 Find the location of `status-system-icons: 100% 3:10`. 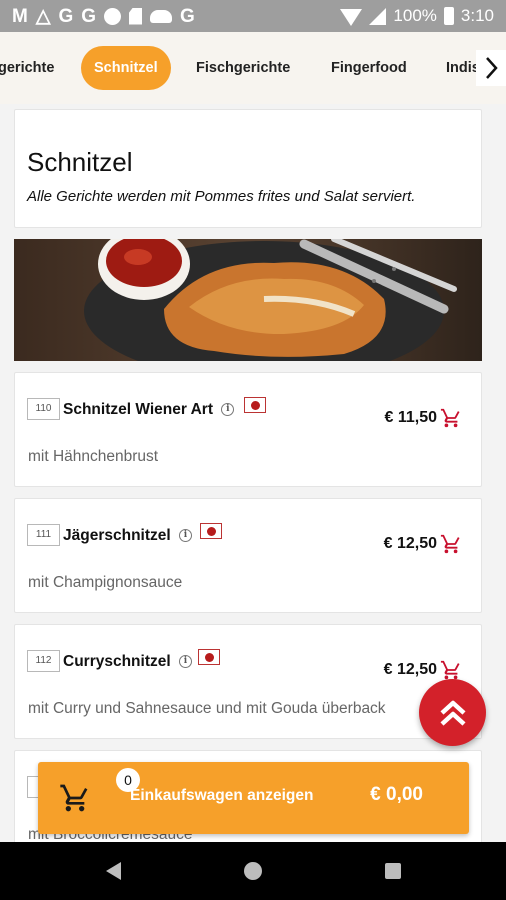

status-system-icons: 100% 3:10 is located at coordinates (417, 16).